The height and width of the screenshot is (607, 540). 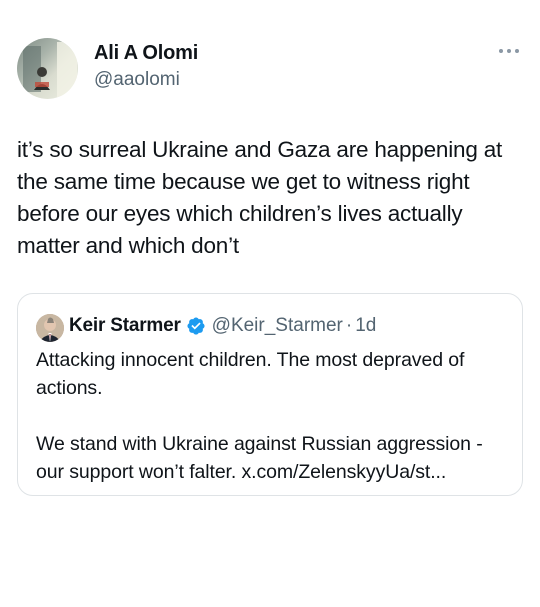 I want to click on quoted-author-avatar, so click(x=50, y=328).